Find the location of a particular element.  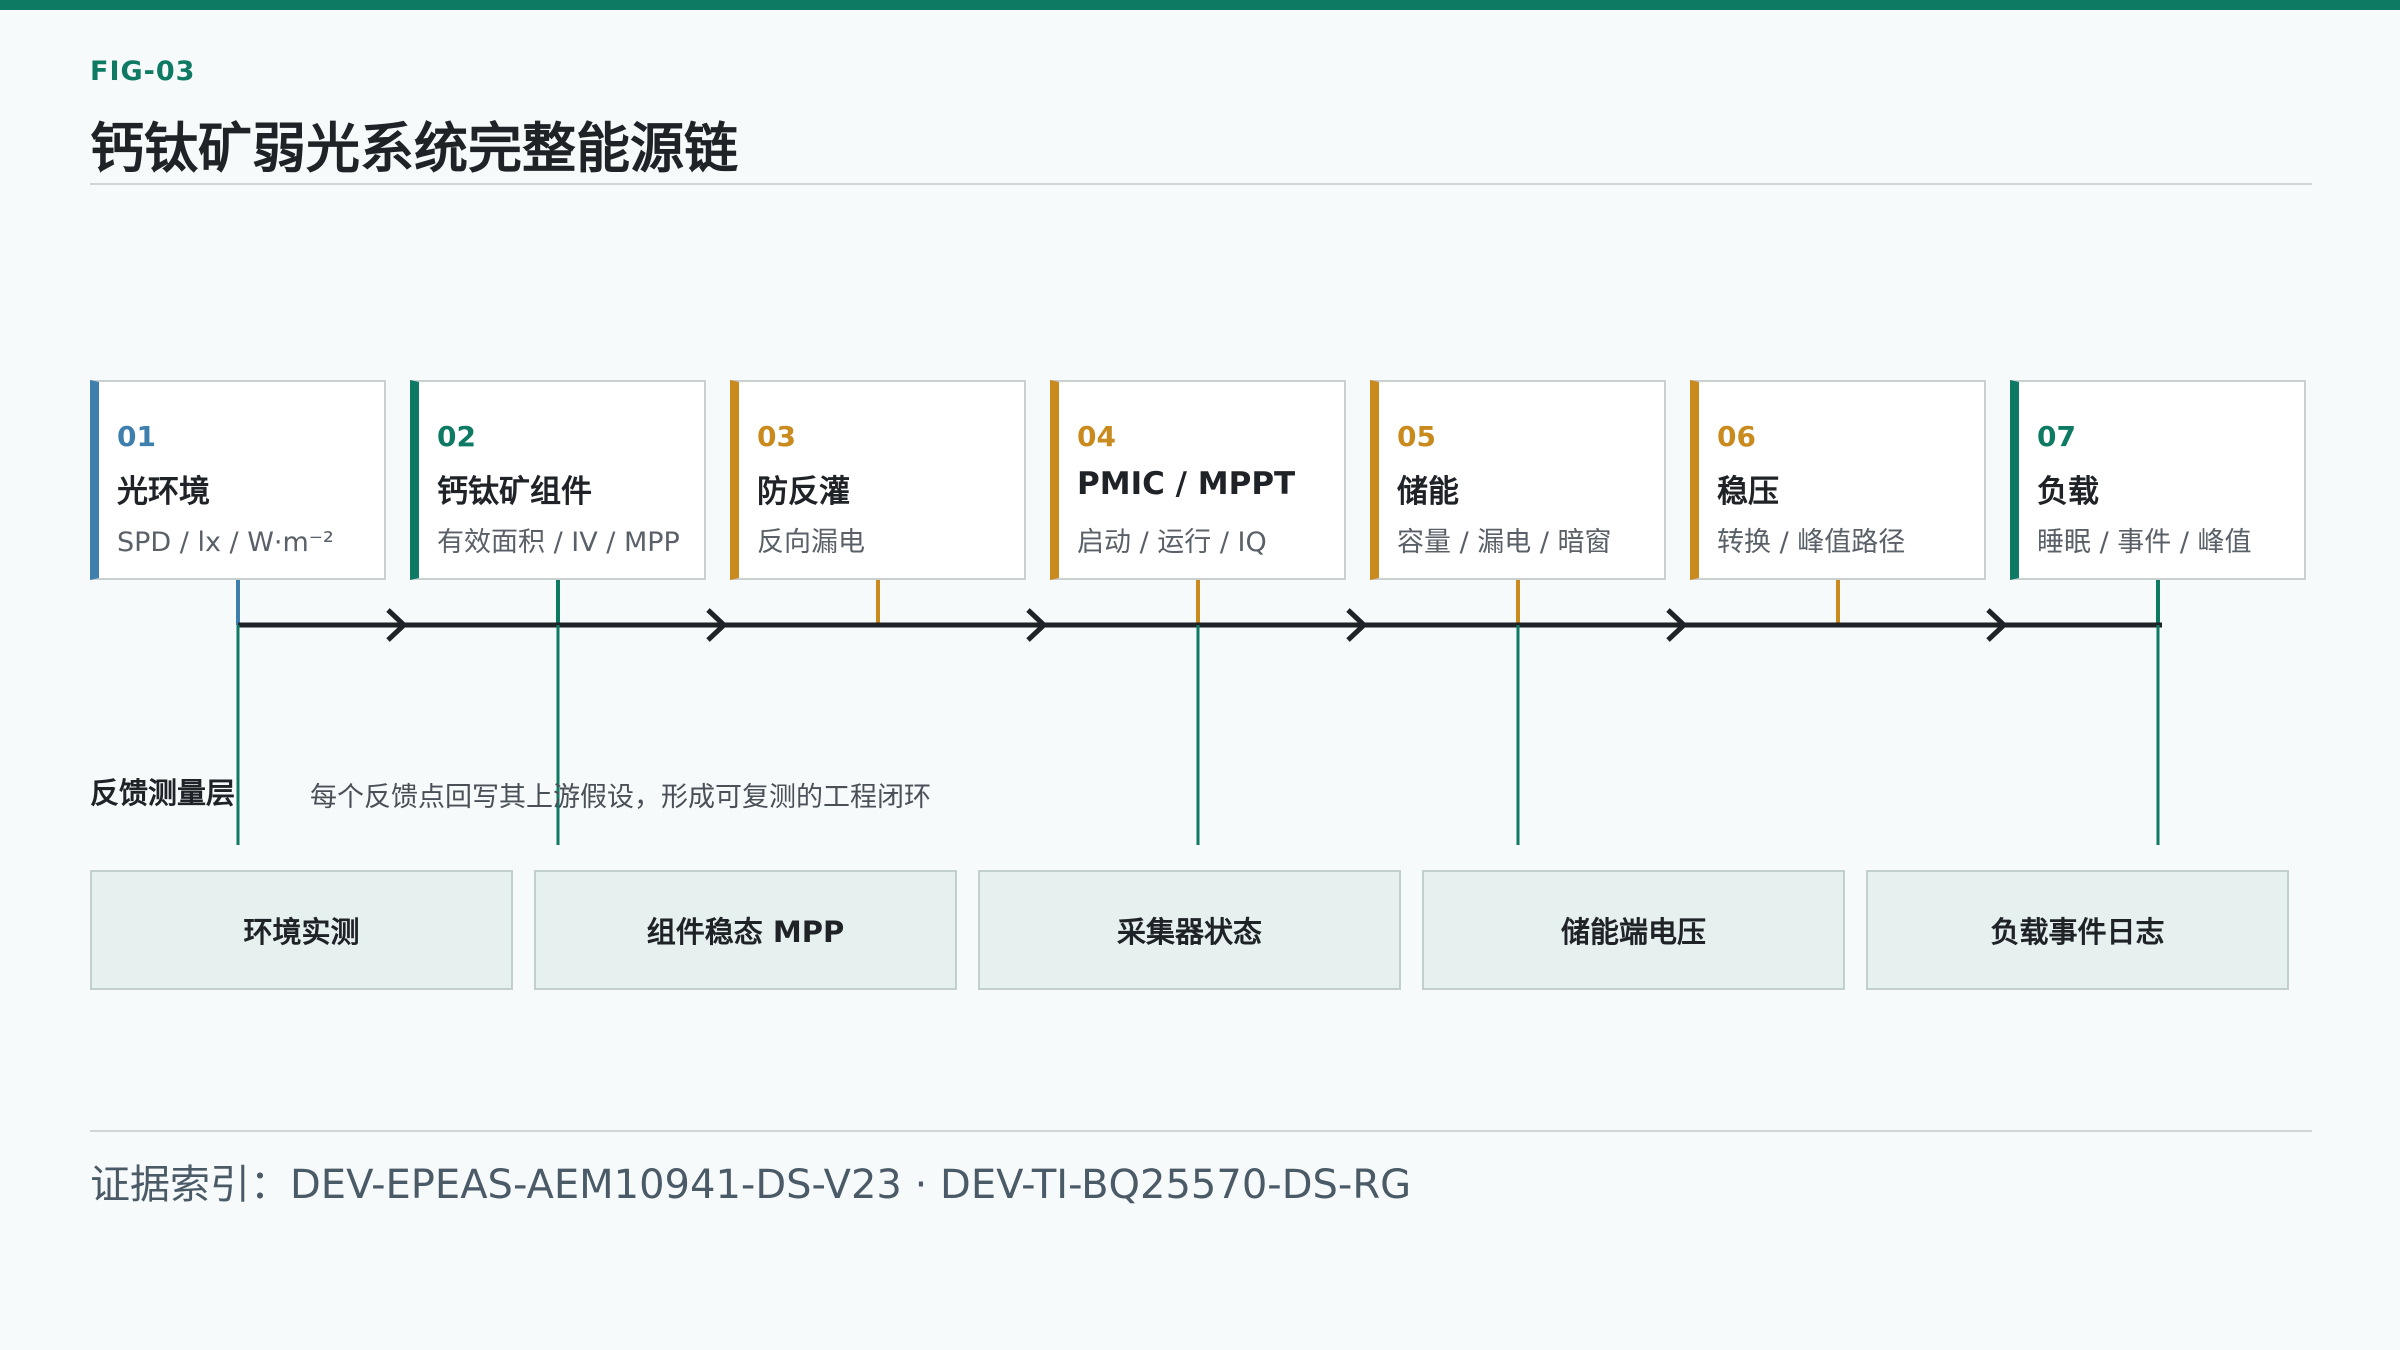

stage-metrics: 启动 / 运行 / IQ is located at coordinates (1172, 542).